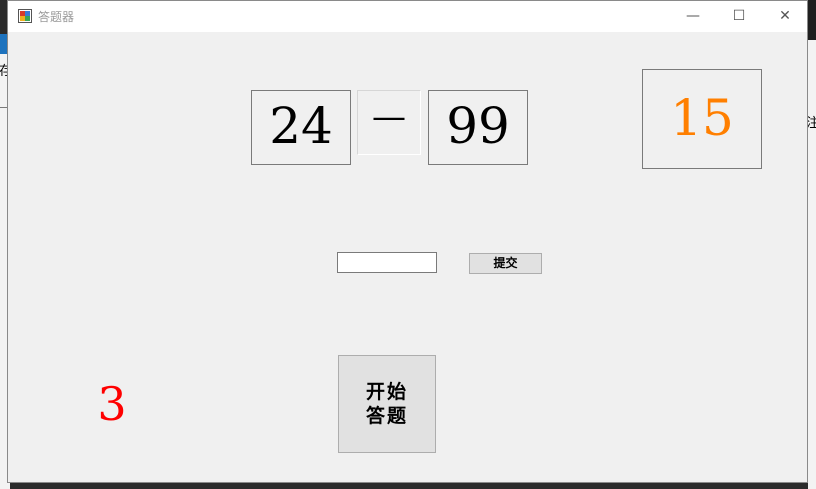 The image size is (816, 489). Describe the element at coordinates (702, 119) in the screenshot. I see `countdown-timer: 15` at that location.